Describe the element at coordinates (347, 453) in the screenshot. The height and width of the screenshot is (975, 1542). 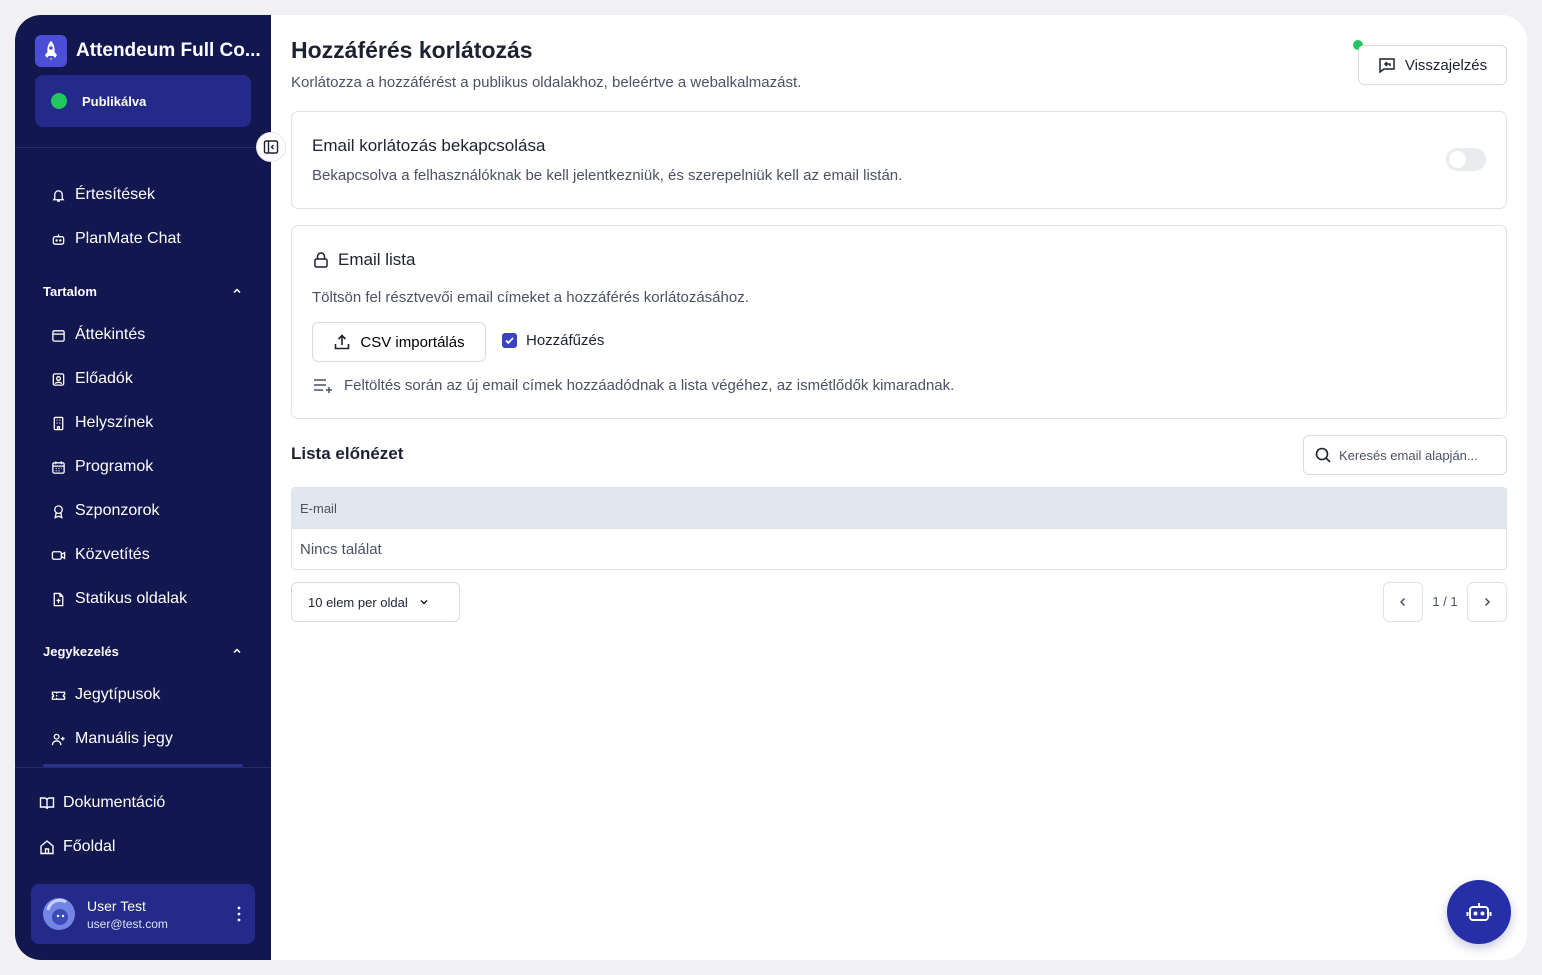
I see `list-preview-title: Lista előnézet` at that location.